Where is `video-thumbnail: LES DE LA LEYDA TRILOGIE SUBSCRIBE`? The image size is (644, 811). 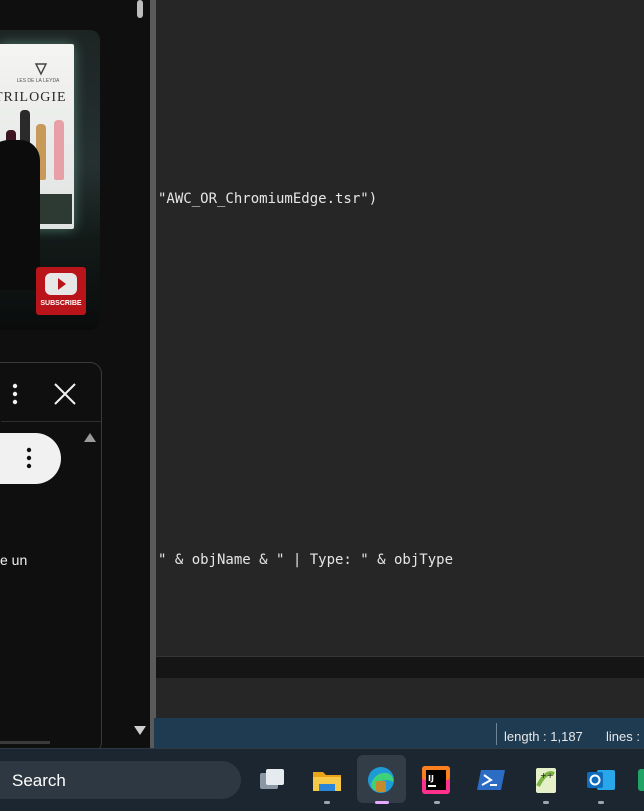
video-thumbnail: LES DE LA LEYDA TRILOGIE SUBSCRIBE is located at coordinates (50, 180).